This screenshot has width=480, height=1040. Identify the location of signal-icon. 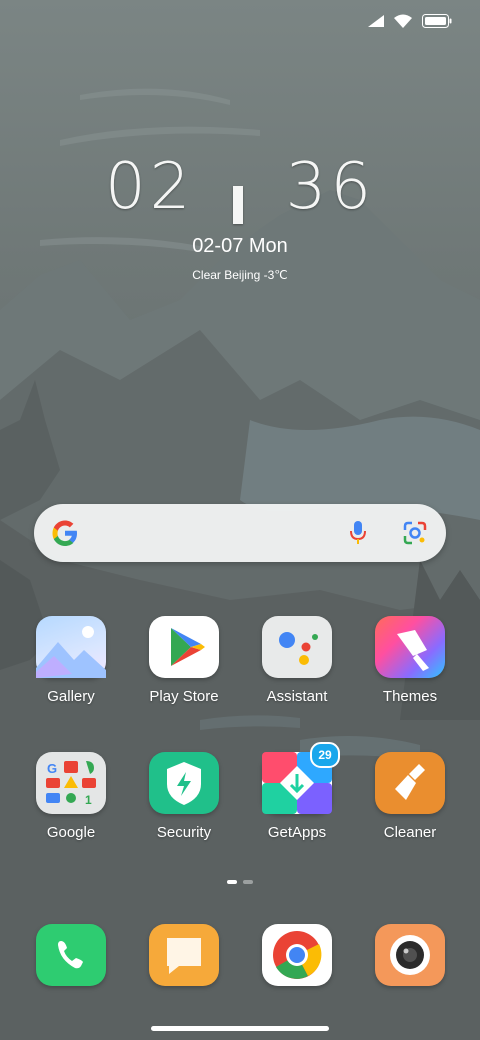
(376, 21).